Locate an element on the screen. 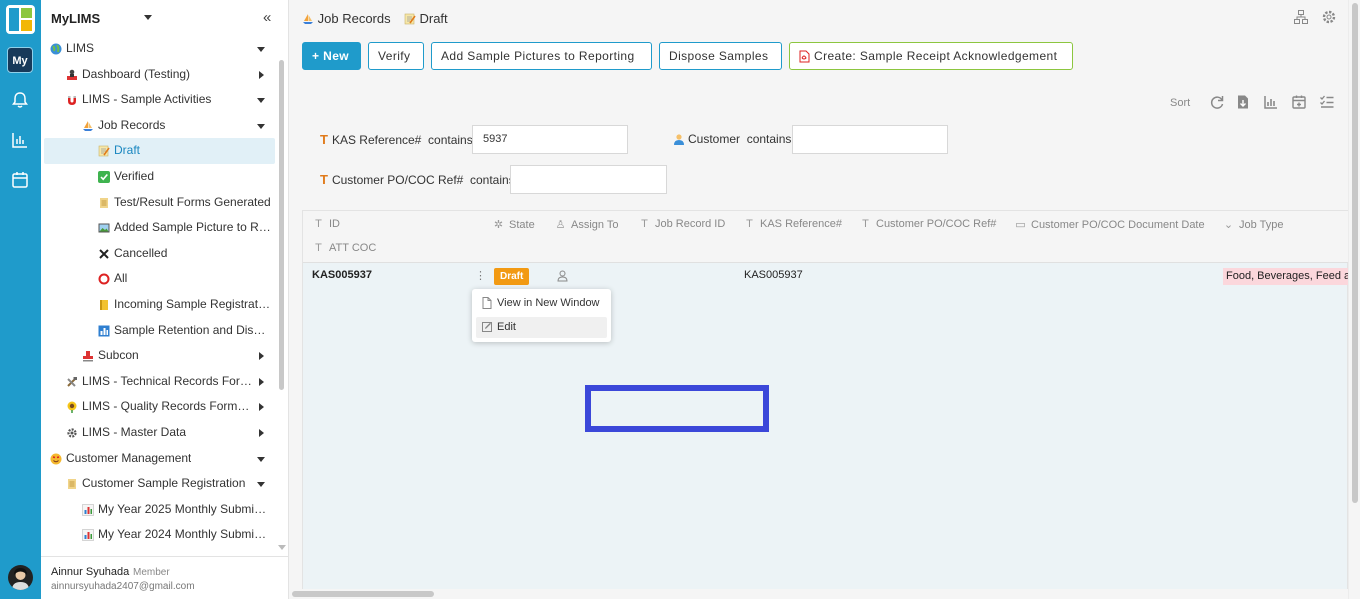  create-receipt-acknowledgement-button: Create: Sample Receipt Acknowledgement is located at coordinates (931, 56).